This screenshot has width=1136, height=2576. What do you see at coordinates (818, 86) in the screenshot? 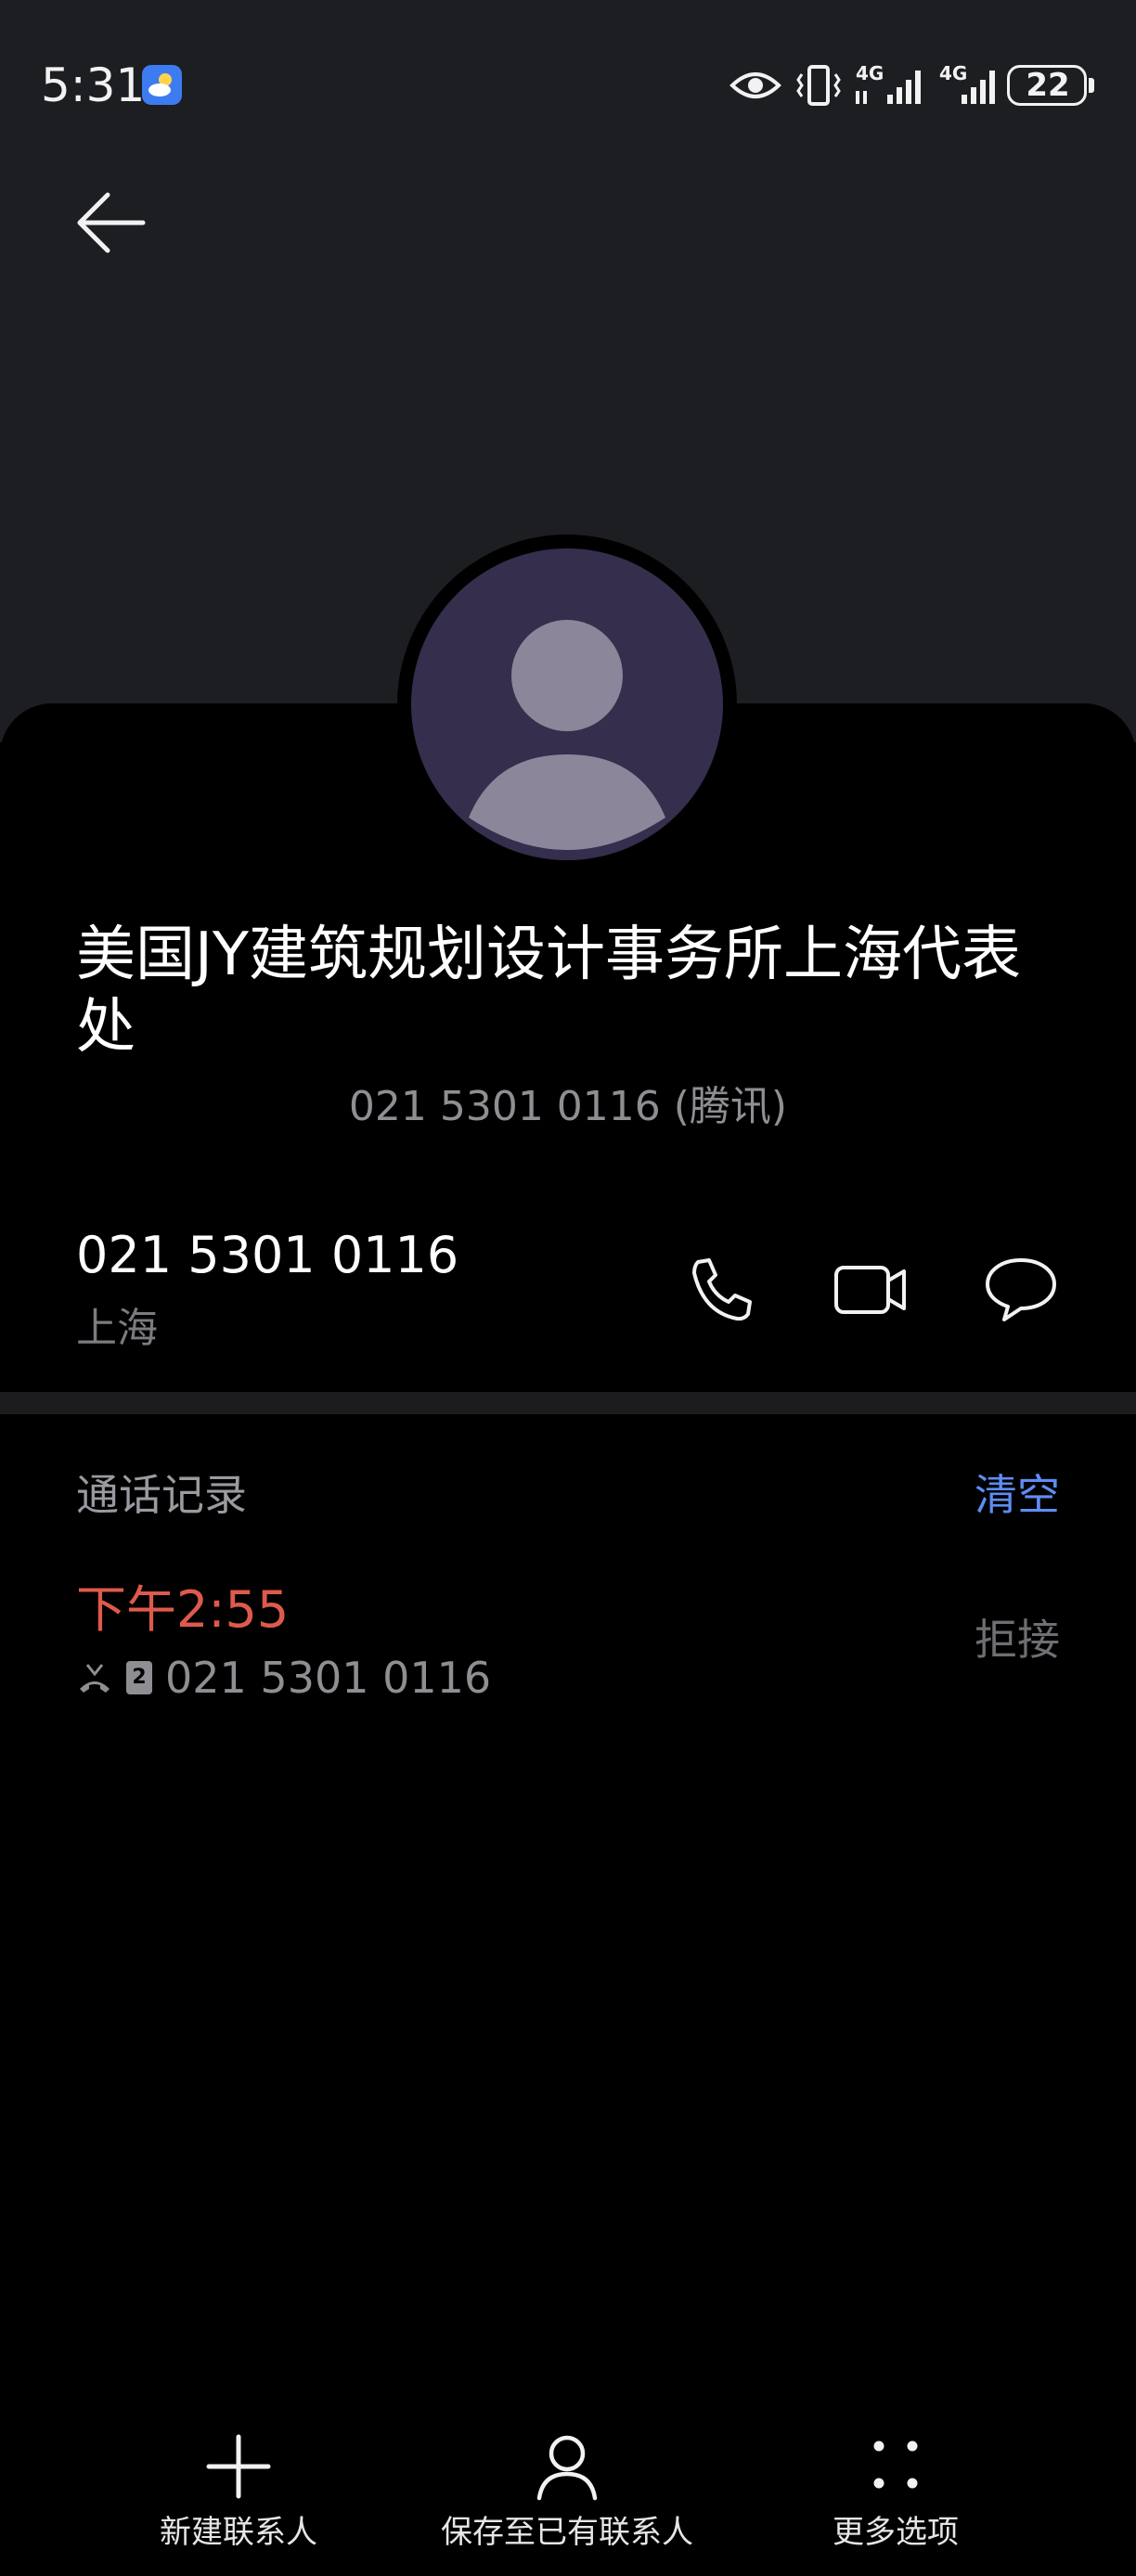
I see `vibrate-icon` at bounding box center [818, 86].